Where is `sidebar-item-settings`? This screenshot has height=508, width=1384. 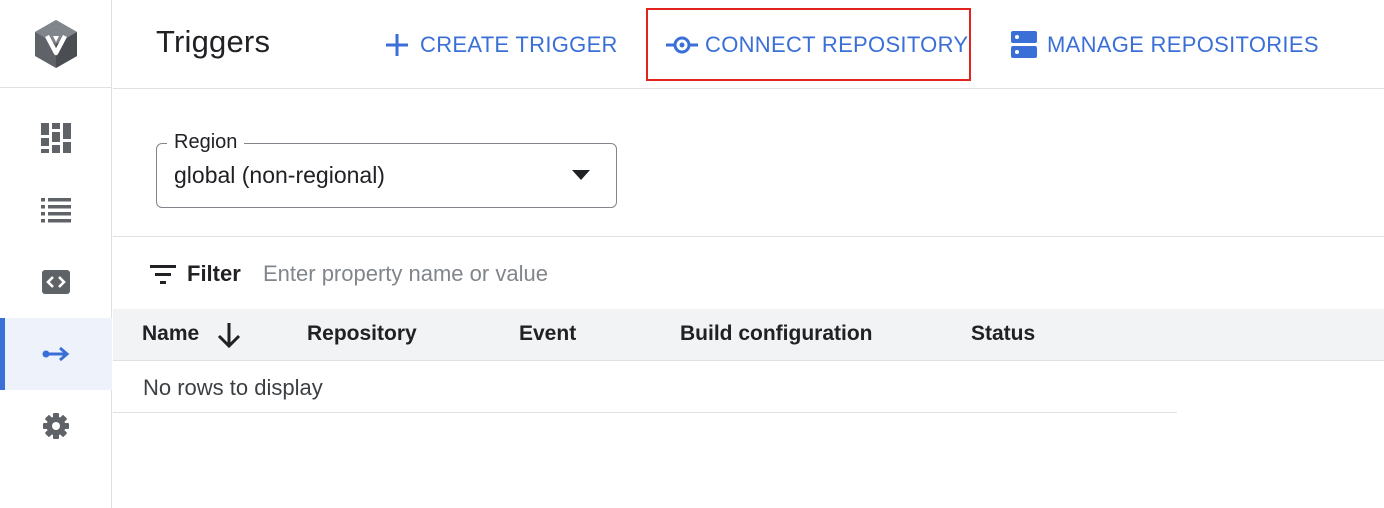 sidebar-item-settings is located at coordinates (56, 426).